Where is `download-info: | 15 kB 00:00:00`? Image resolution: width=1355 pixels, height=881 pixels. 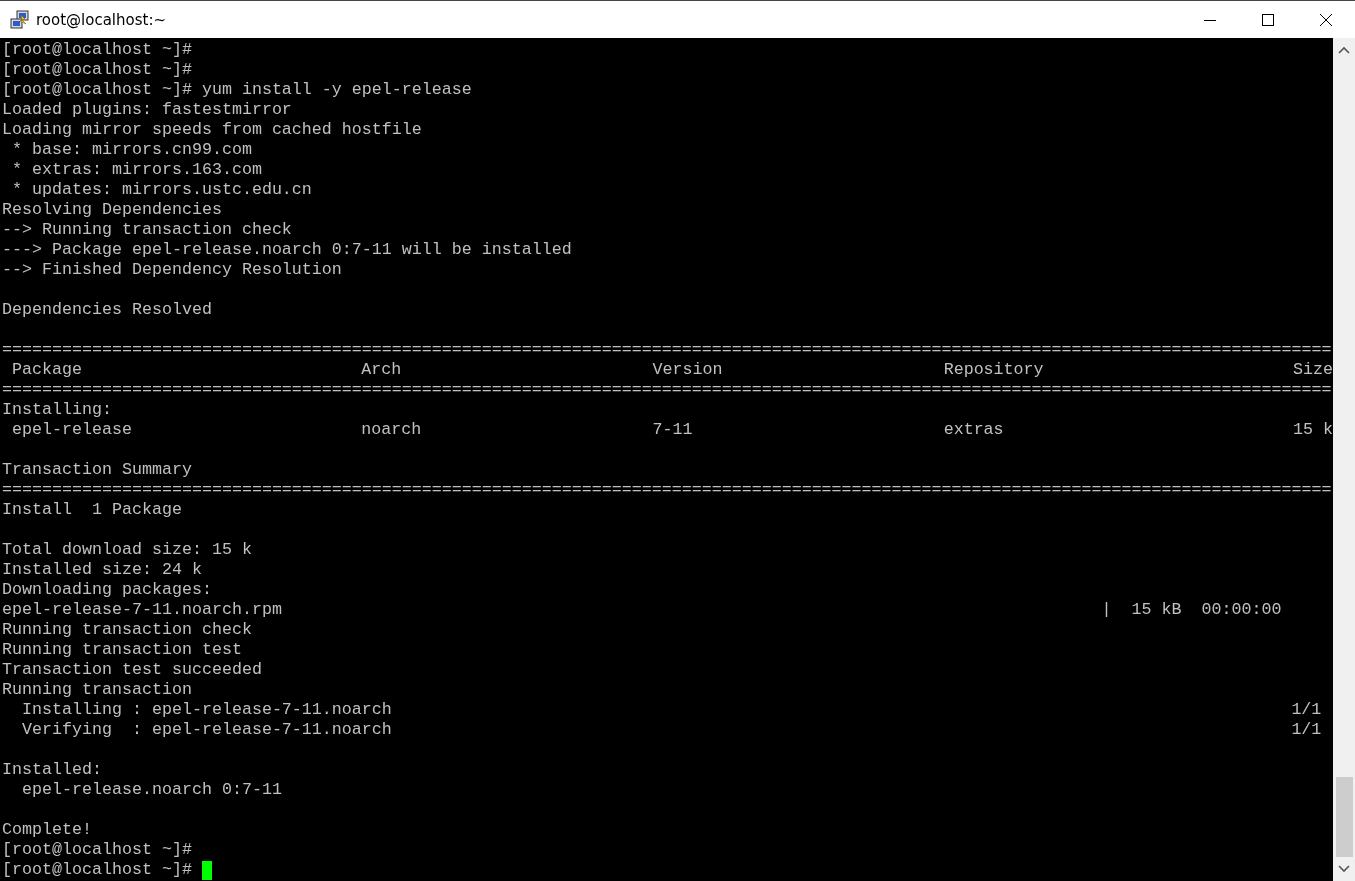
download-info: | 15 kB 00:00:00 is located at coordinates (1191, 610).